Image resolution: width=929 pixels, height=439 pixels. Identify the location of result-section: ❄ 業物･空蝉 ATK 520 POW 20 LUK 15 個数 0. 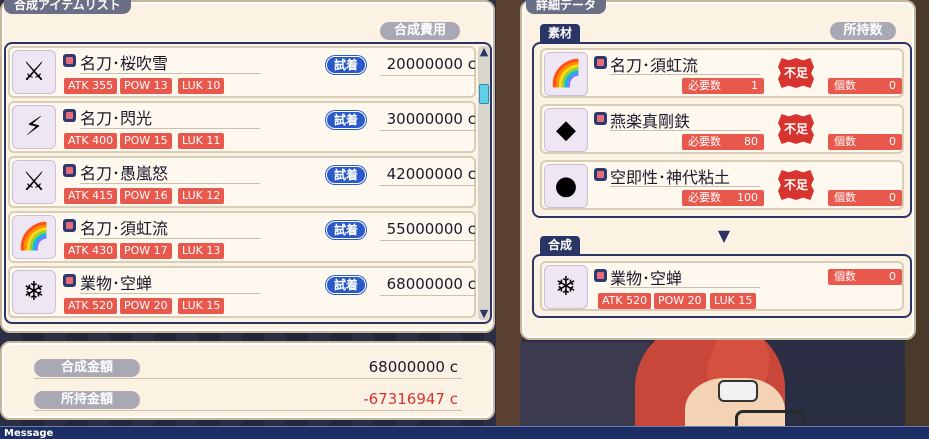
(722, 286).